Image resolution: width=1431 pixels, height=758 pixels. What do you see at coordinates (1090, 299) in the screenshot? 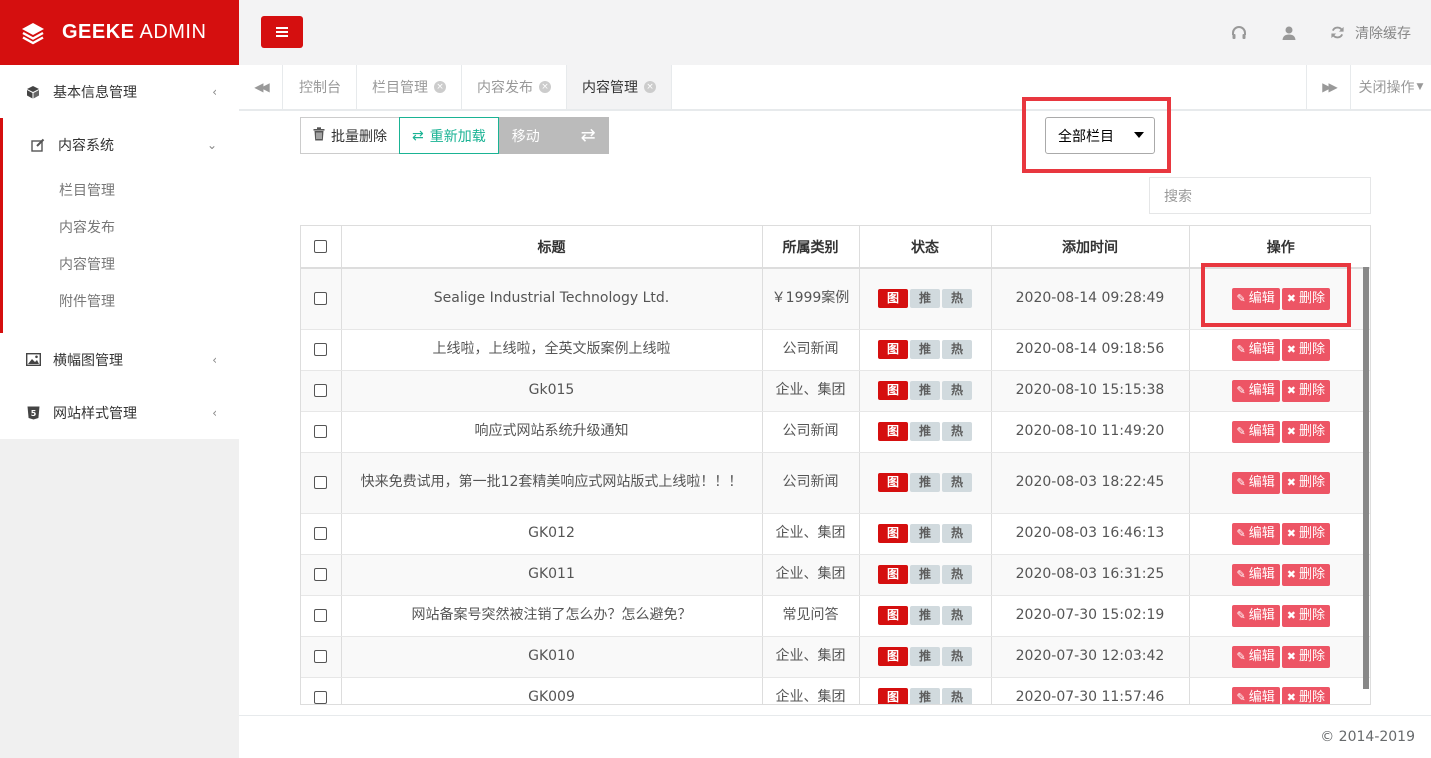
I see `cell-time: 2020-08-14 09:28:49` at bounding box center [1090, 299].